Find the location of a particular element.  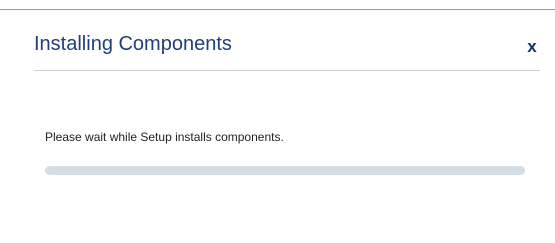

window-top-border is located at coordinates (277, 9).